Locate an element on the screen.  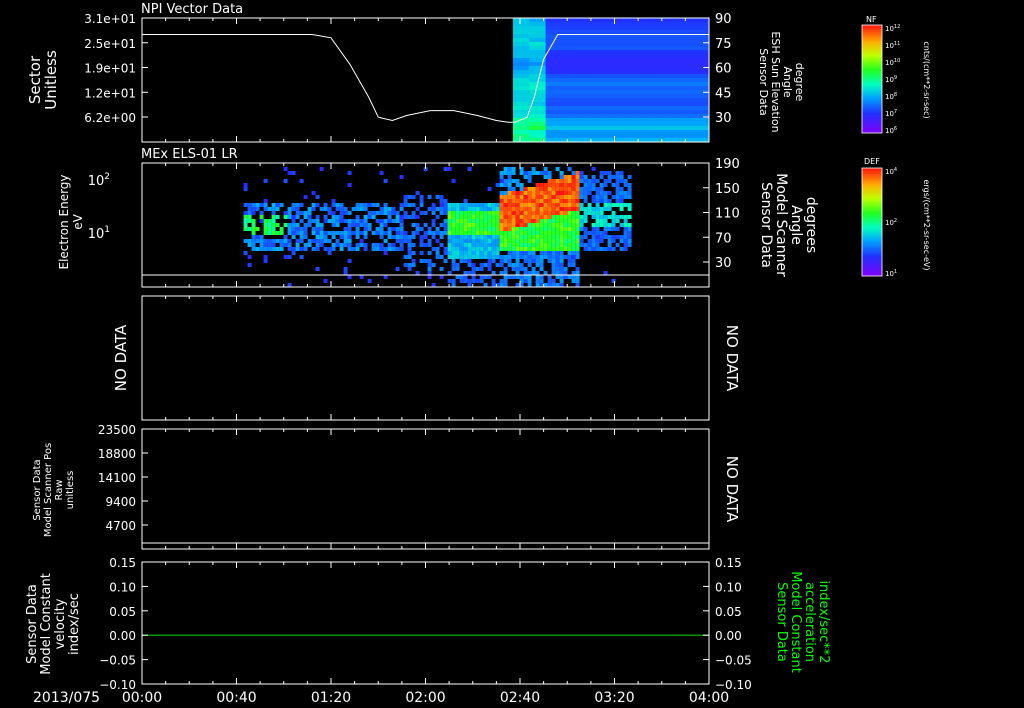
ytick-label: 0.05 is located at coordinates (728, 612).